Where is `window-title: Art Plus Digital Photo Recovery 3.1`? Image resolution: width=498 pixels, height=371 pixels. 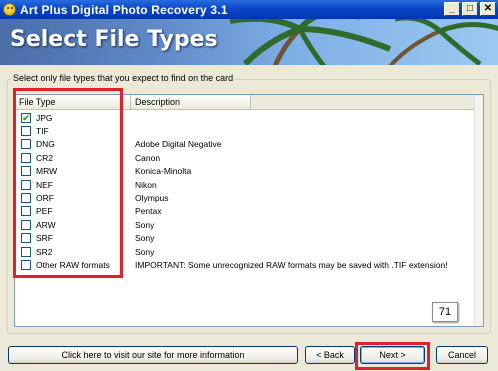
window-title: Art Plus Digital Photo Recovery 3.1 is located at coordinates (124, 9).